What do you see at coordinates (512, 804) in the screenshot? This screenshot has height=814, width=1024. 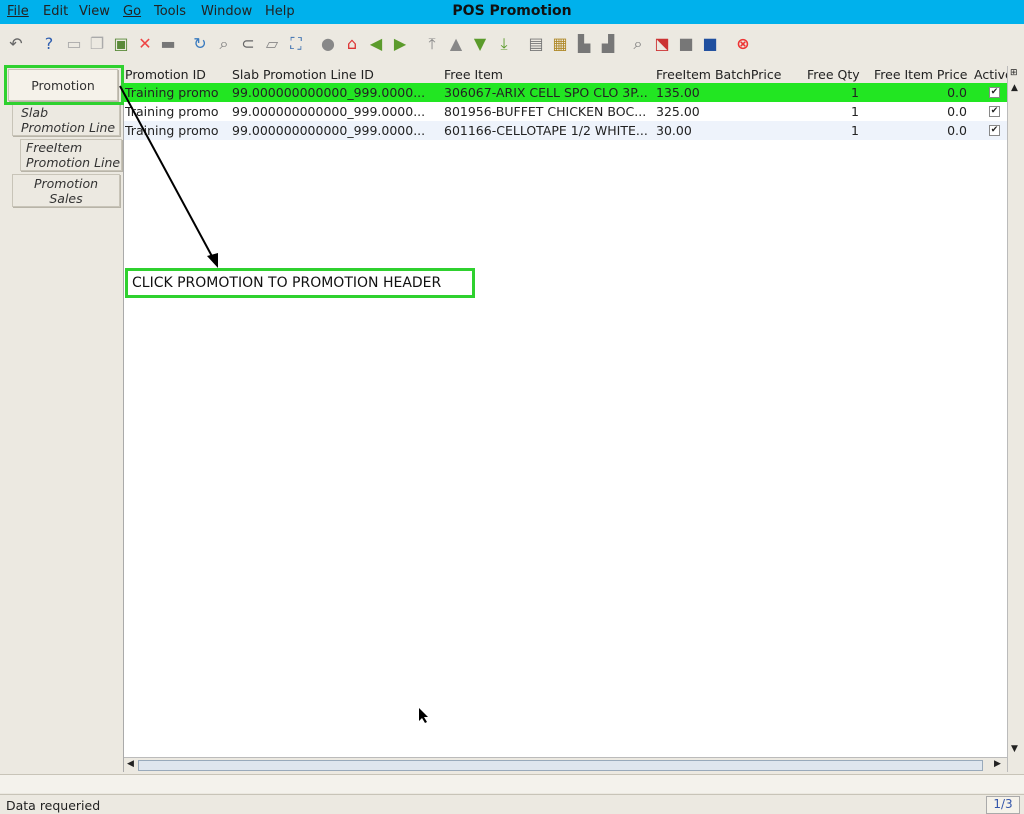 I see `status-bar: Data requeried 1/3` at bounding box center [512, 804].